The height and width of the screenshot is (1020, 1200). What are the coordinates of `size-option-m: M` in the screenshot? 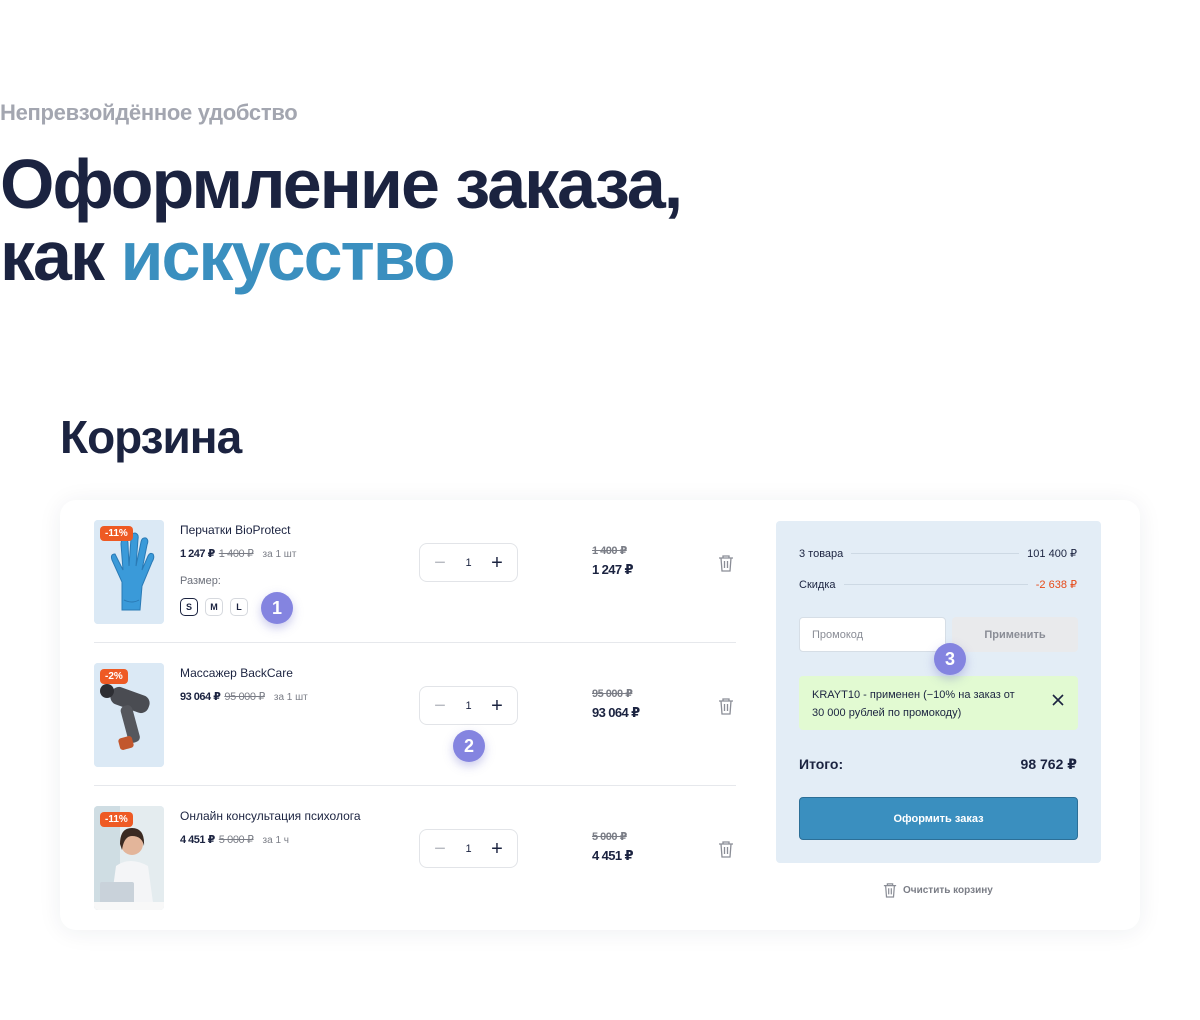 It's located at (214, 607).